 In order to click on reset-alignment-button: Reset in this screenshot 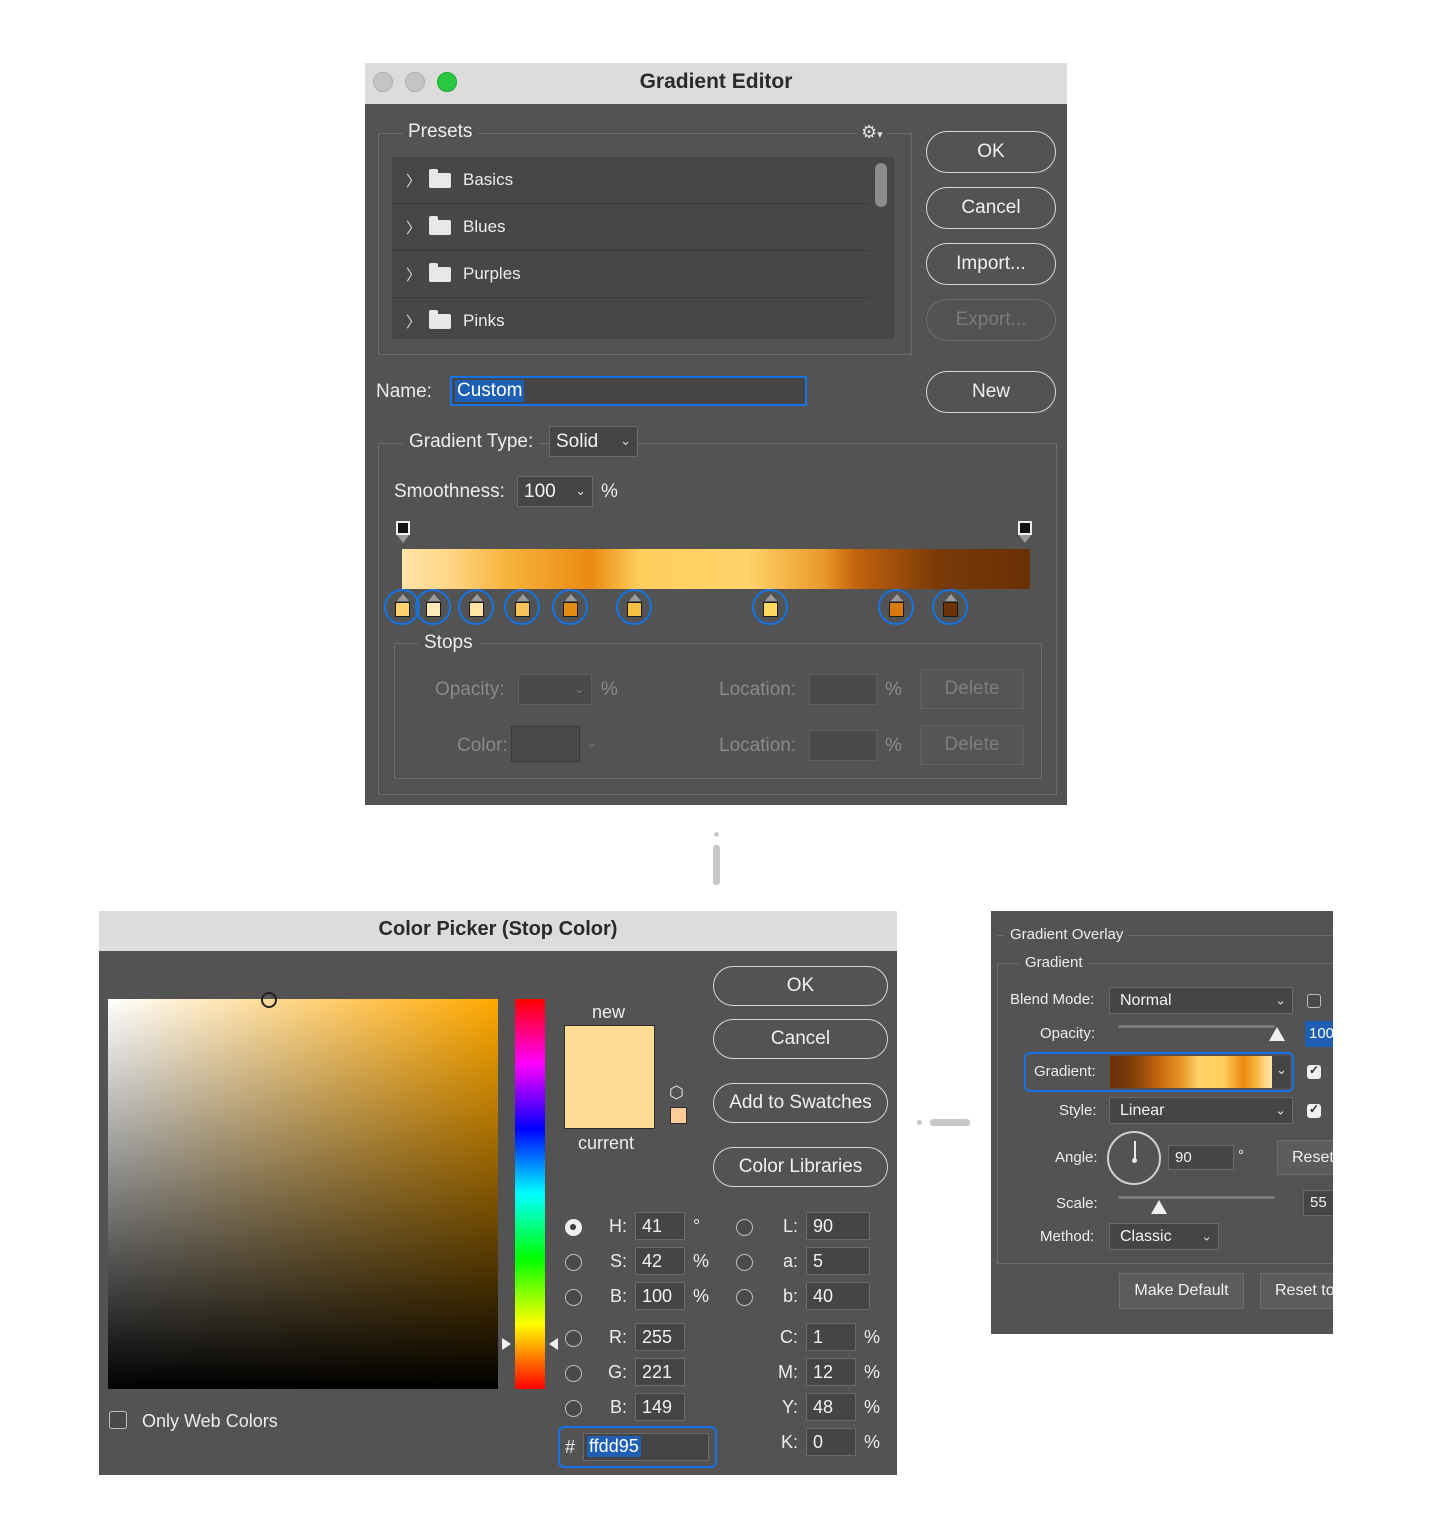, I will do `click(1305, 1157)`.